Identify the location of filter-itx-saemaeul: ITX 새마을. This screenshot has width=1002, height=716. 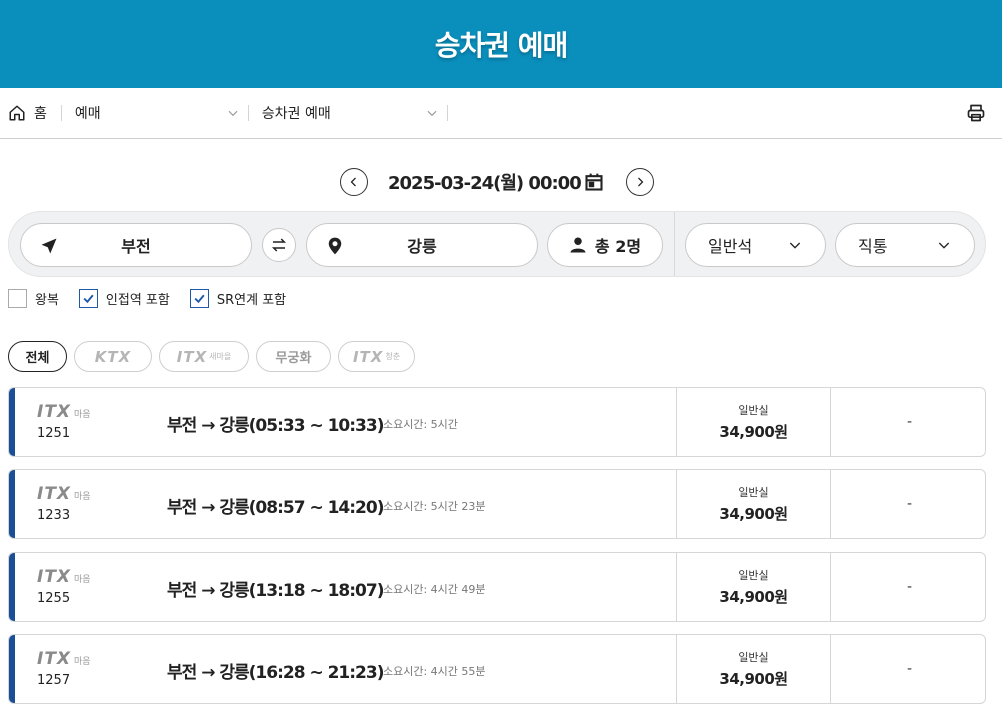
(204, 356).